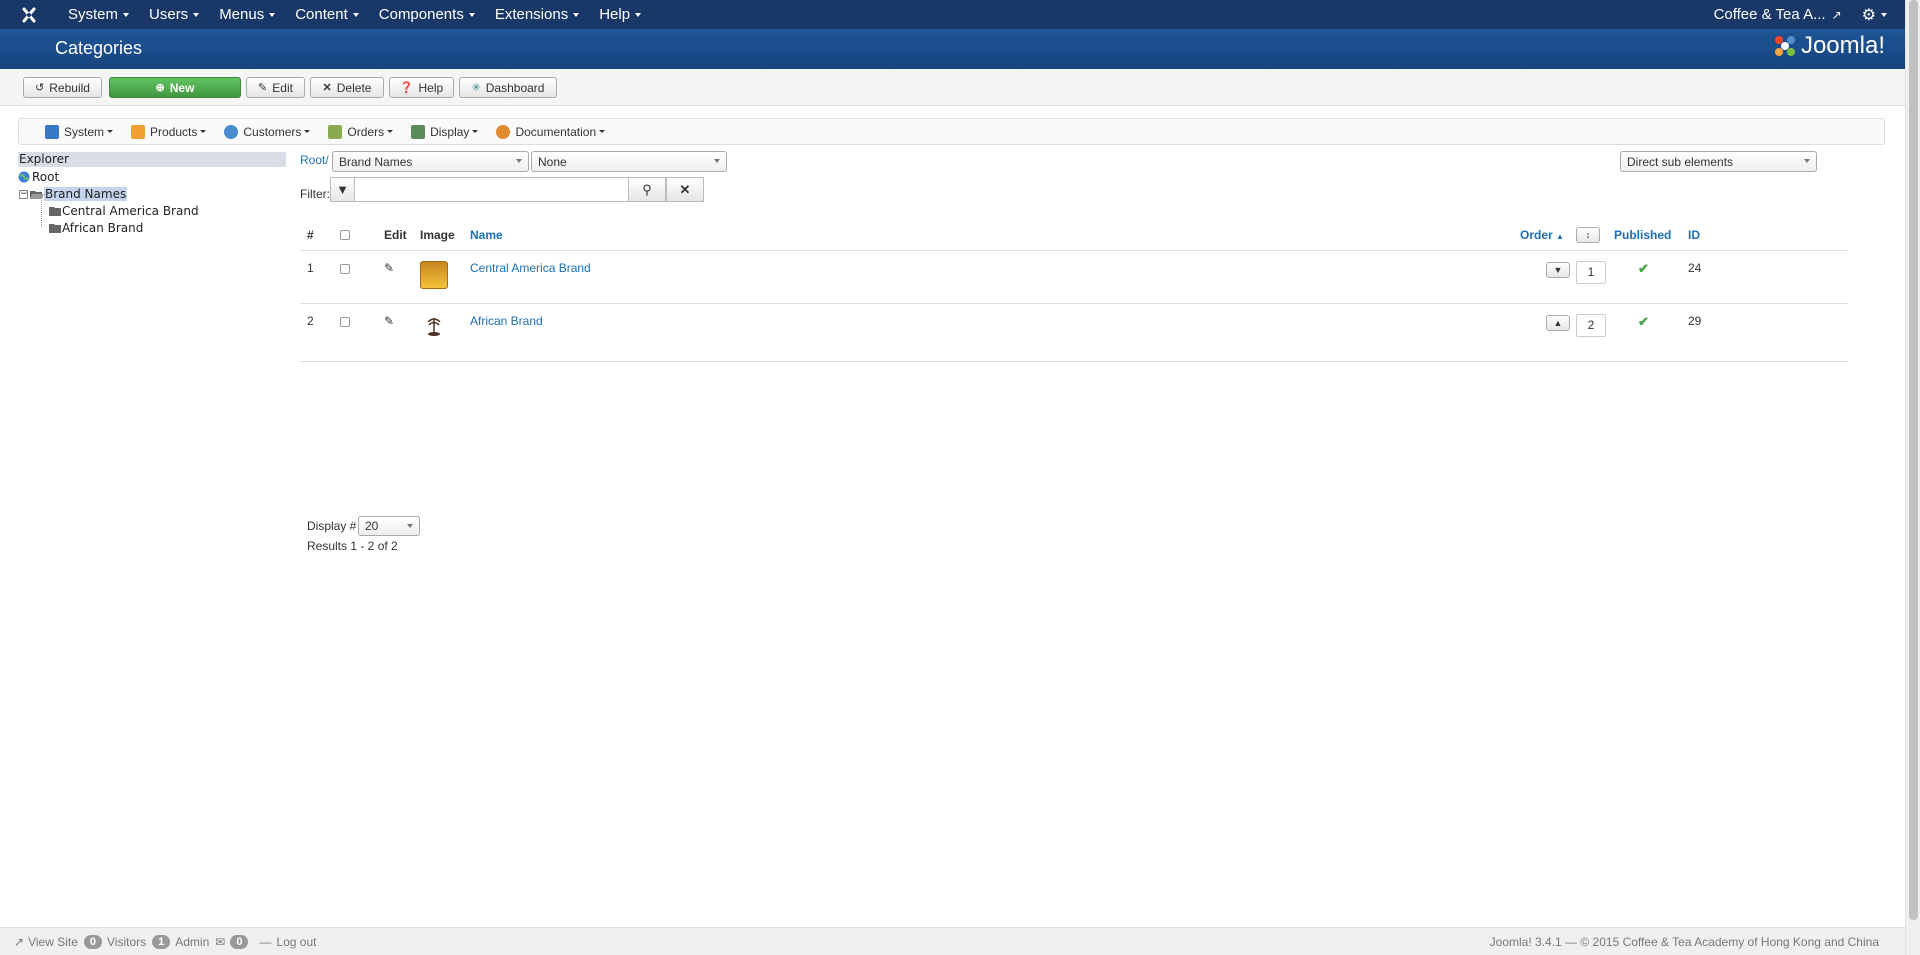 The image size is (1920, 955). Describe the element at coordinates (174, 14) in the screenshot. I see `menu-users: Users` at that location.